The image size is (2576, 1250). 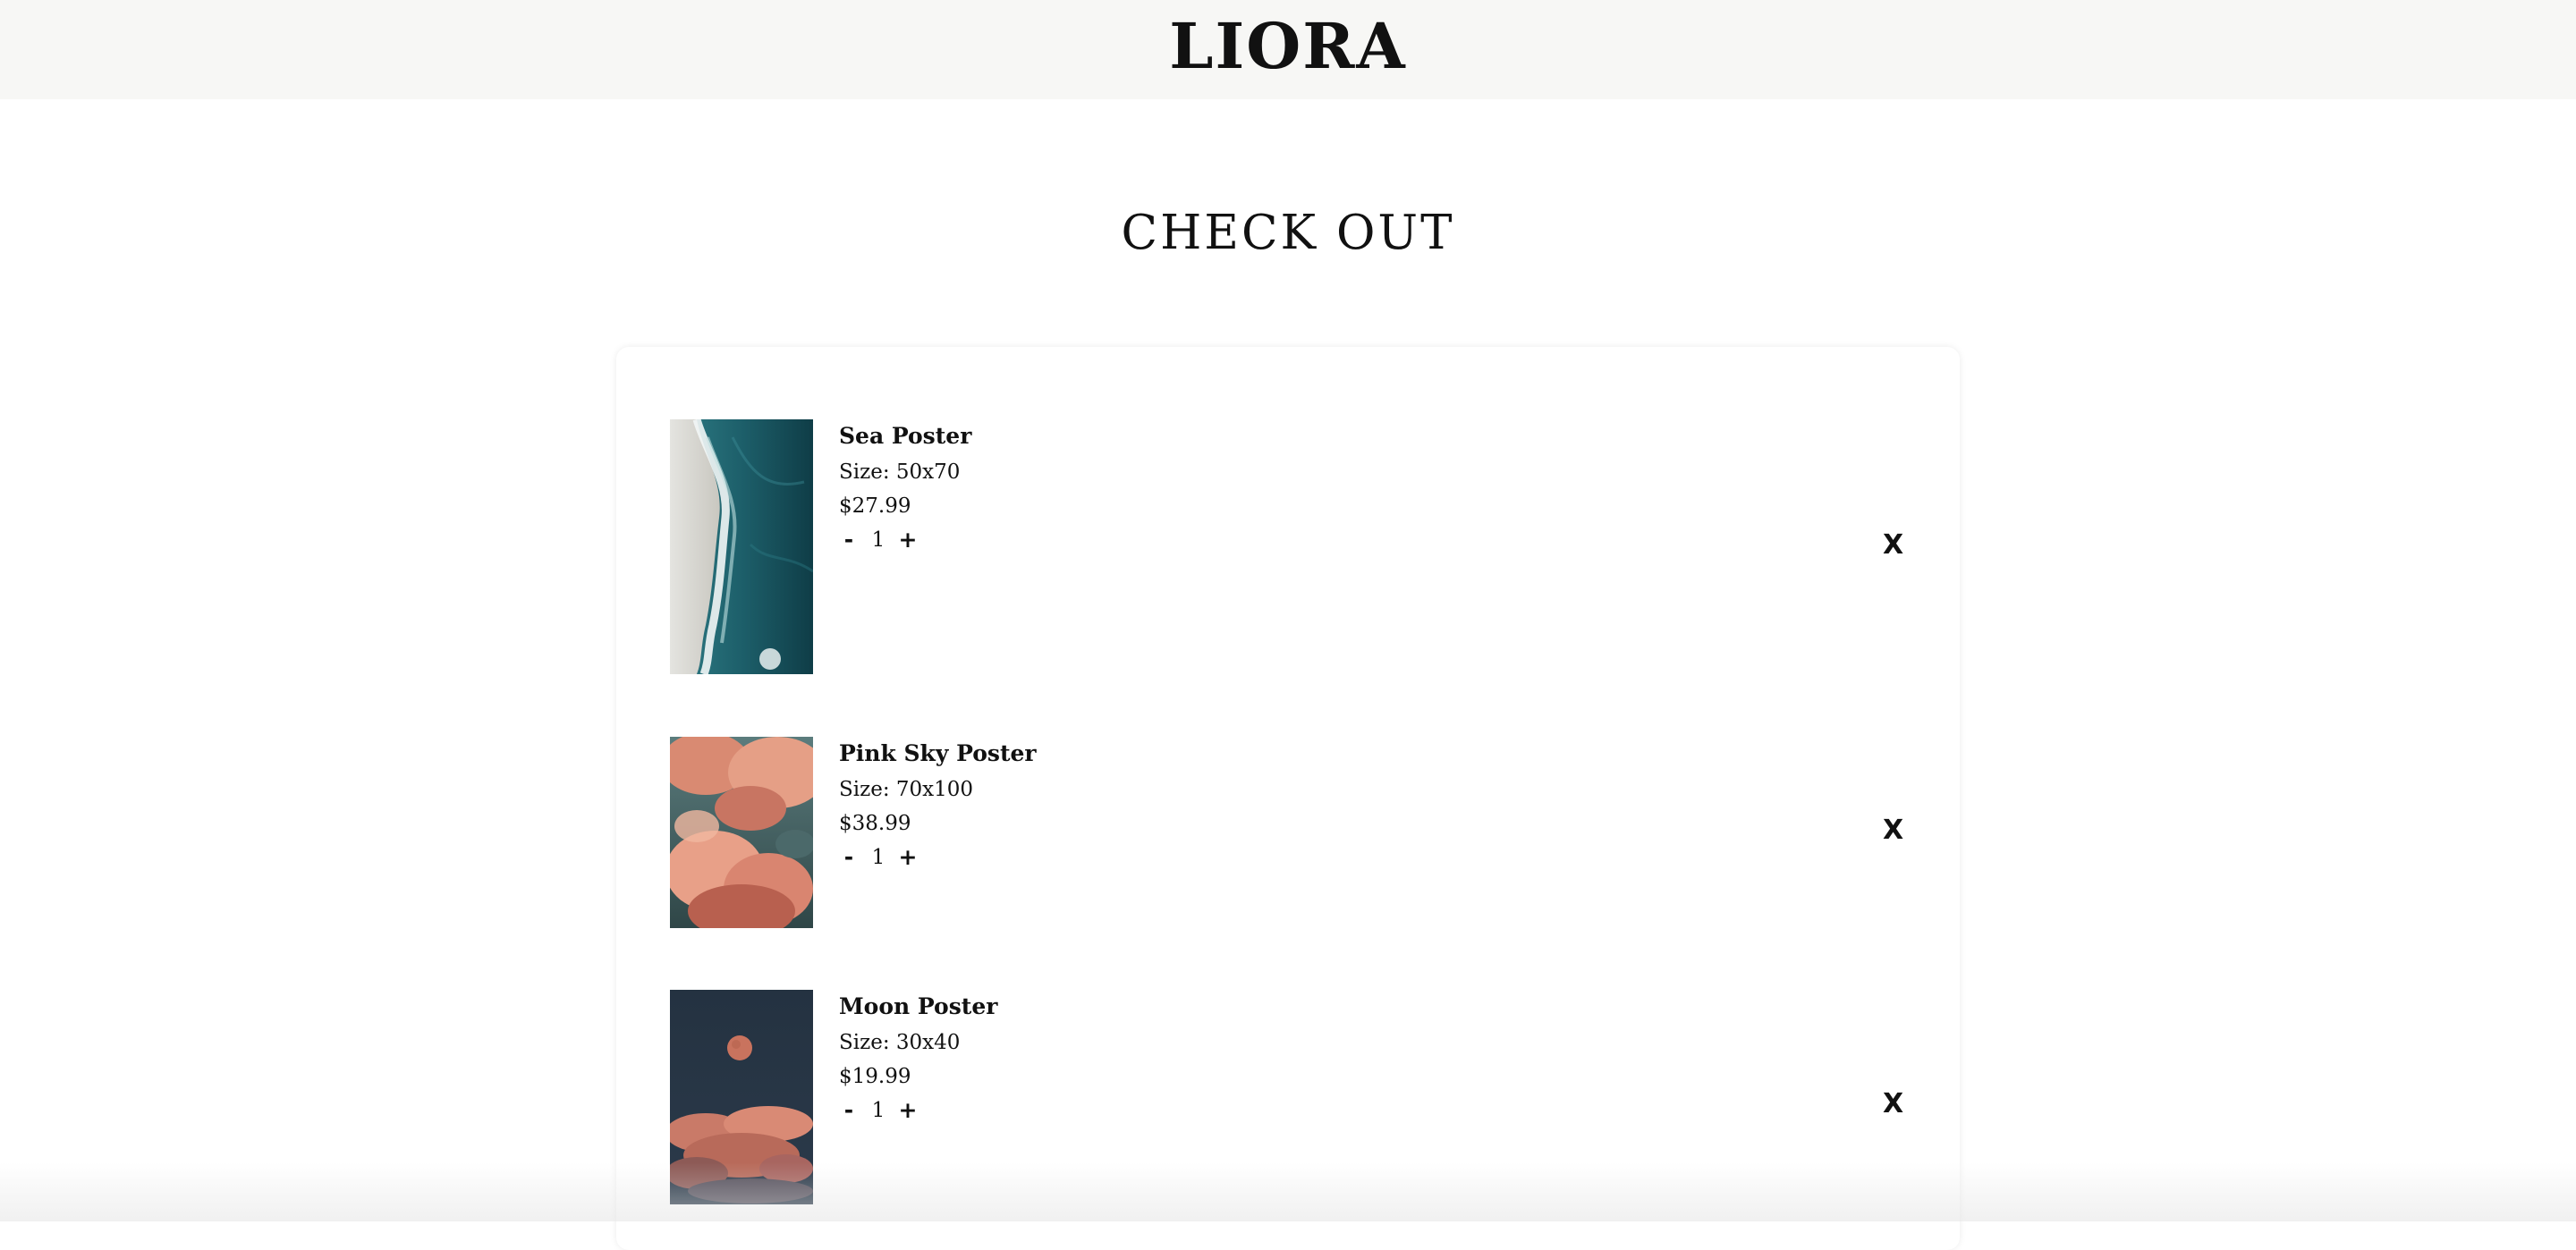 What do you see at coordinates (1288, 1097) in the screenshot?
I see `cart-item: Moon Poster Size: 30x40 $19.99 - 1 + X` at bounding box center [1288, 1097].